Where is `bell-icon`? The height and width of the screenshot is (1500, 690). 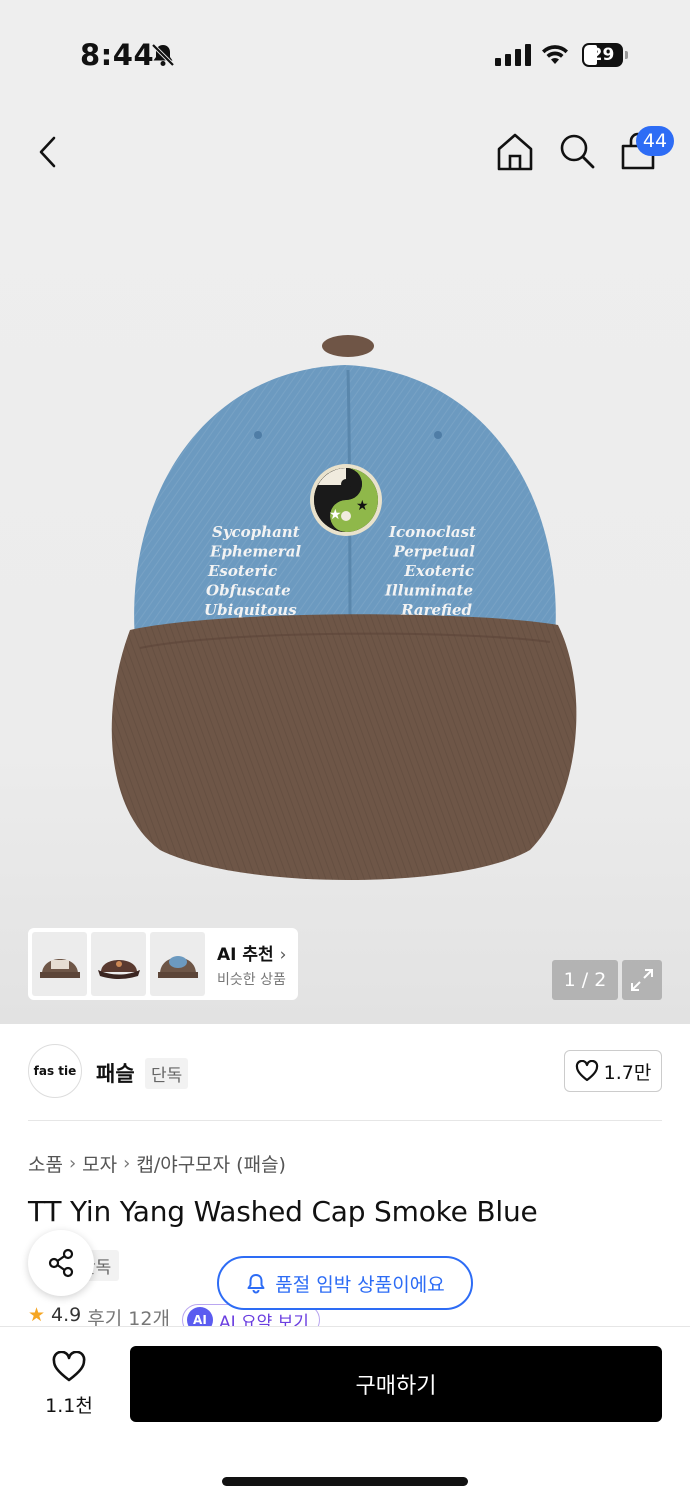 bell-icon is located at coordinates (256, 1284).